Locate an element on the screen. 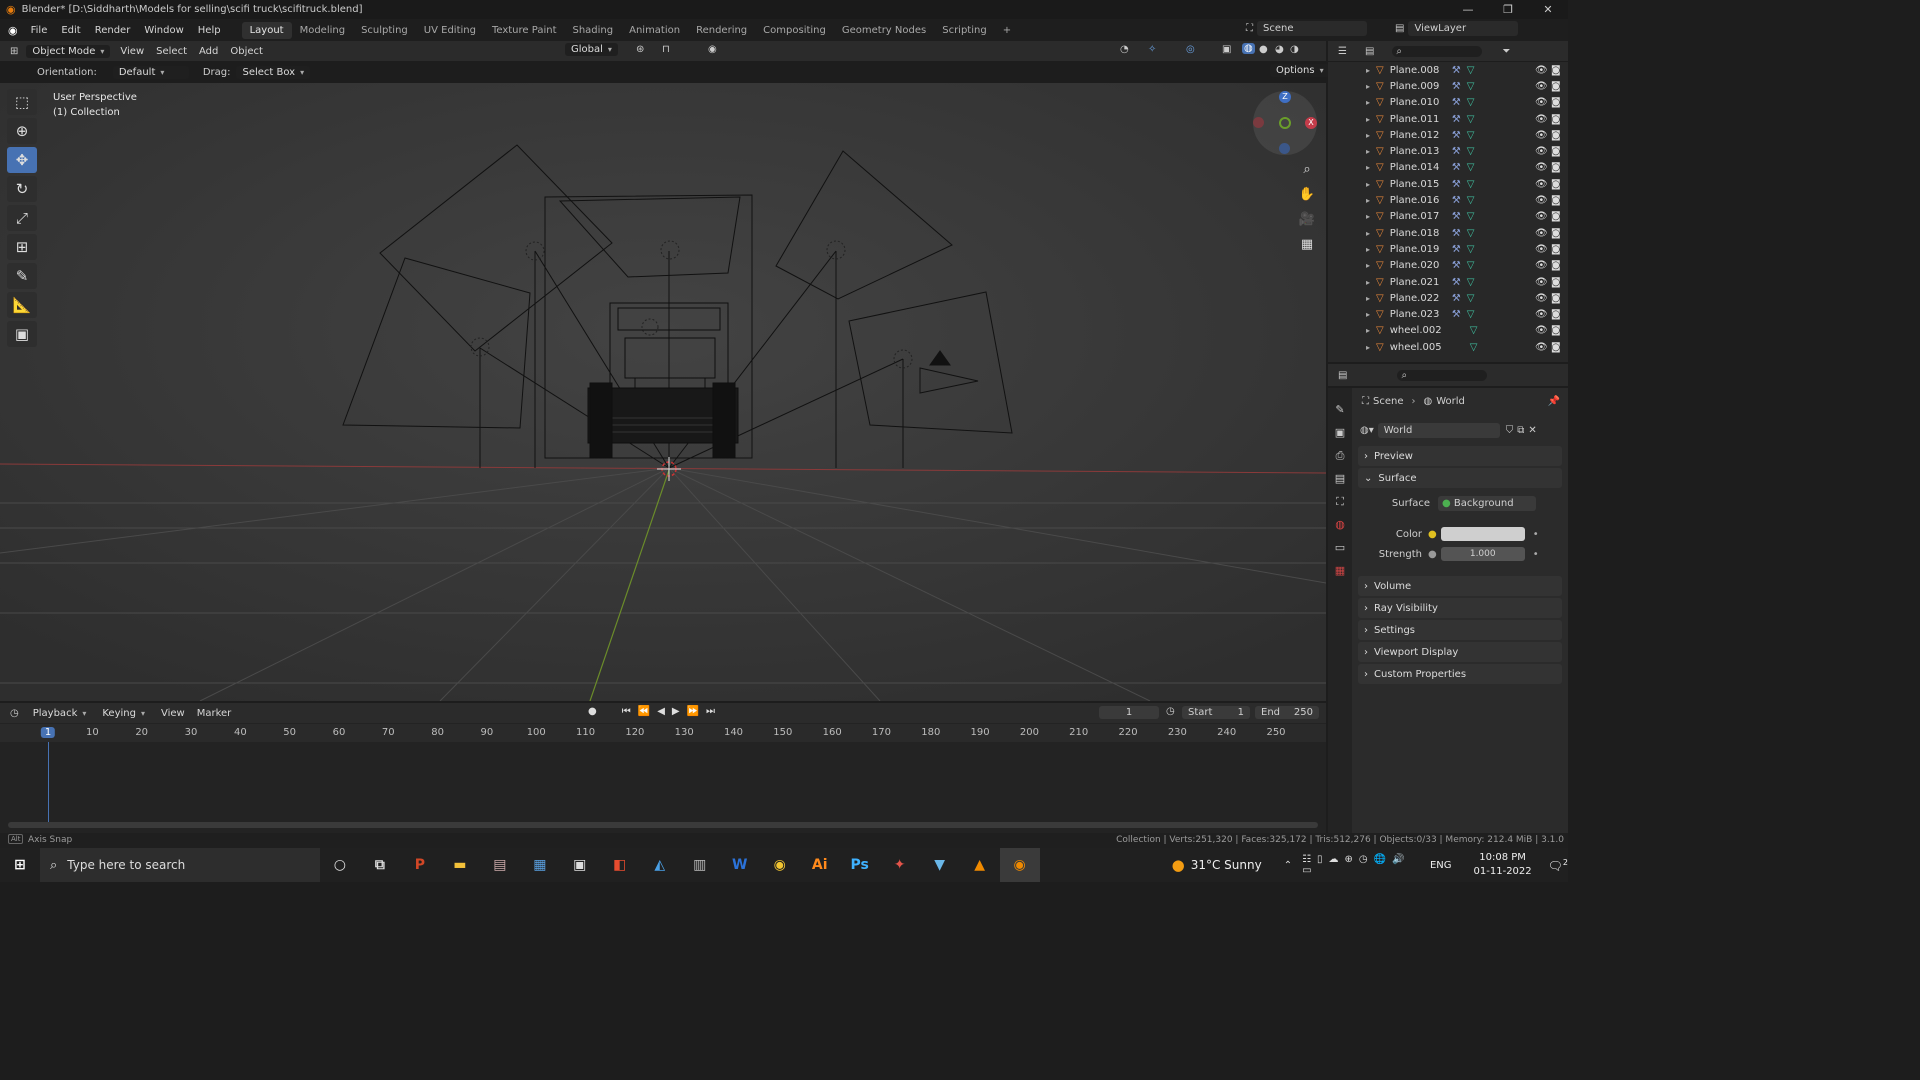 This screenshot has width=1920, height=1080. add-workspace-button: + is located at coordinates (1007, 30).